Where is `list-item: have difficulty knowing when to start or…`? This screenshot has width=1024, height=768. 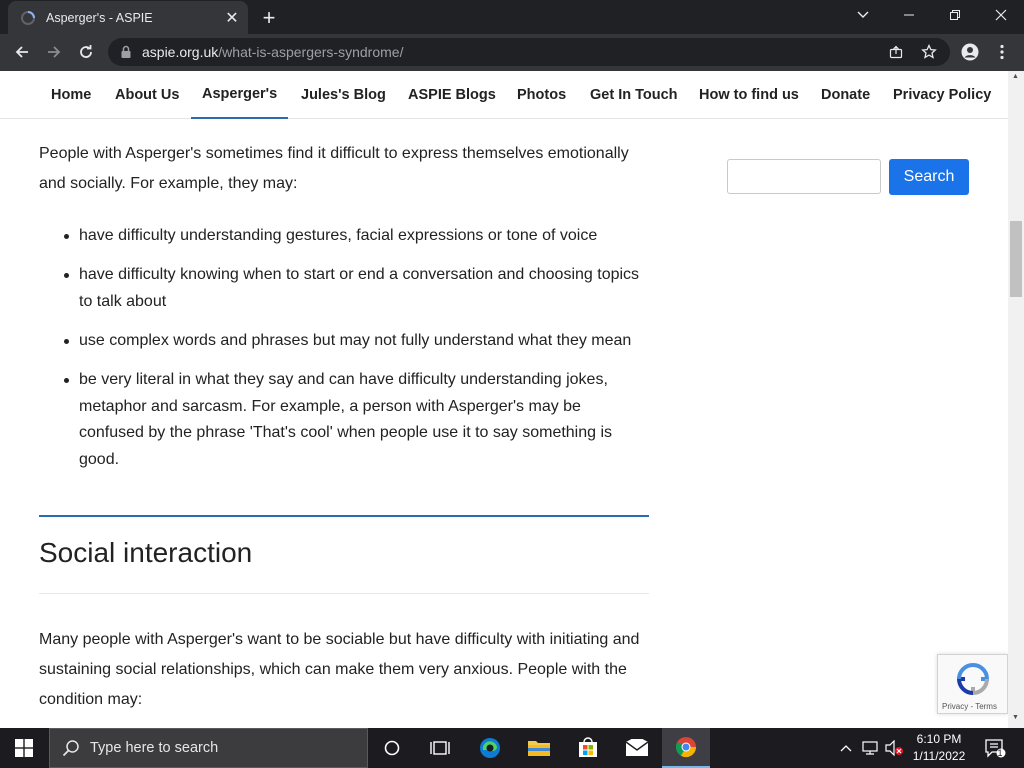 list-item: have difficulty knowing when to start or… is located at coordinates (356, 288).